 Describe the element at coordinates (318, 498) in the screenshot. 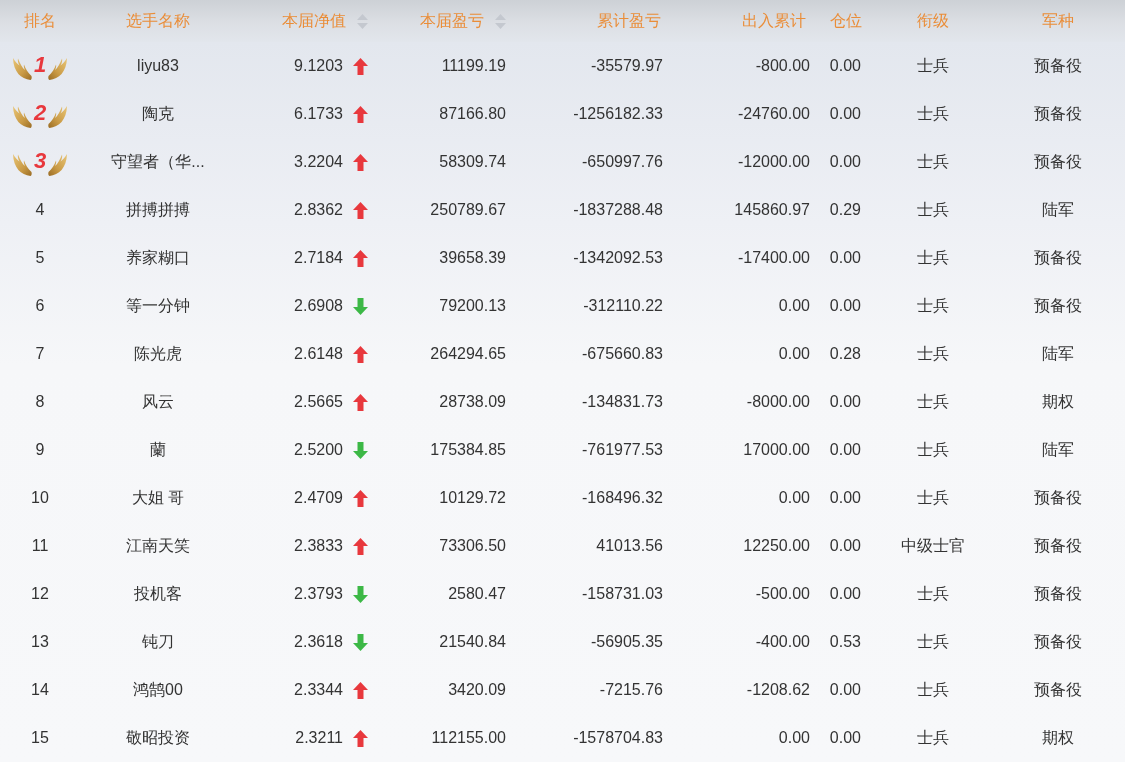

I see `net-value-cell: 2.4709` at that location.